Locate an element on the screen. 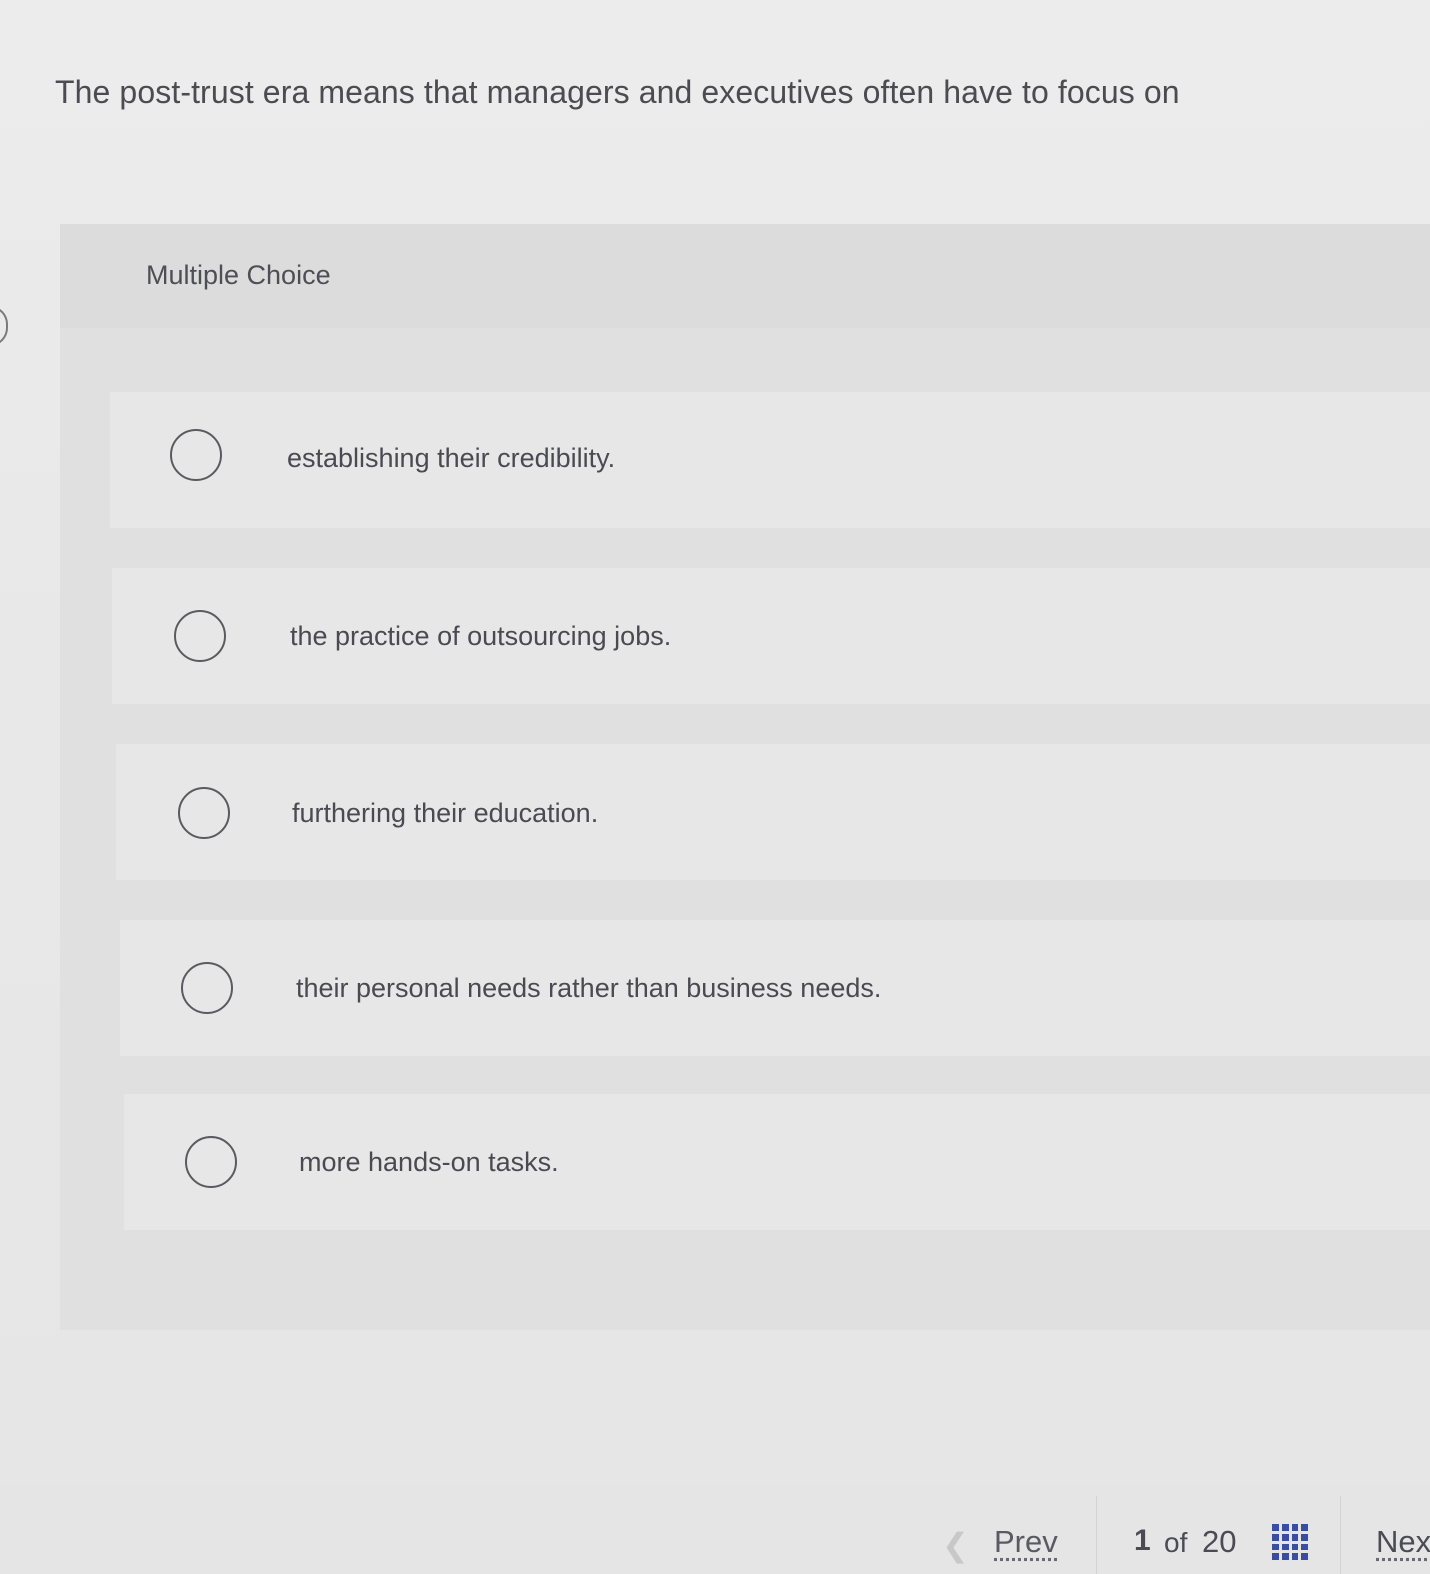  answer-option-label: the practice of outsourcing jobs. is located at coordinates (481, 636).